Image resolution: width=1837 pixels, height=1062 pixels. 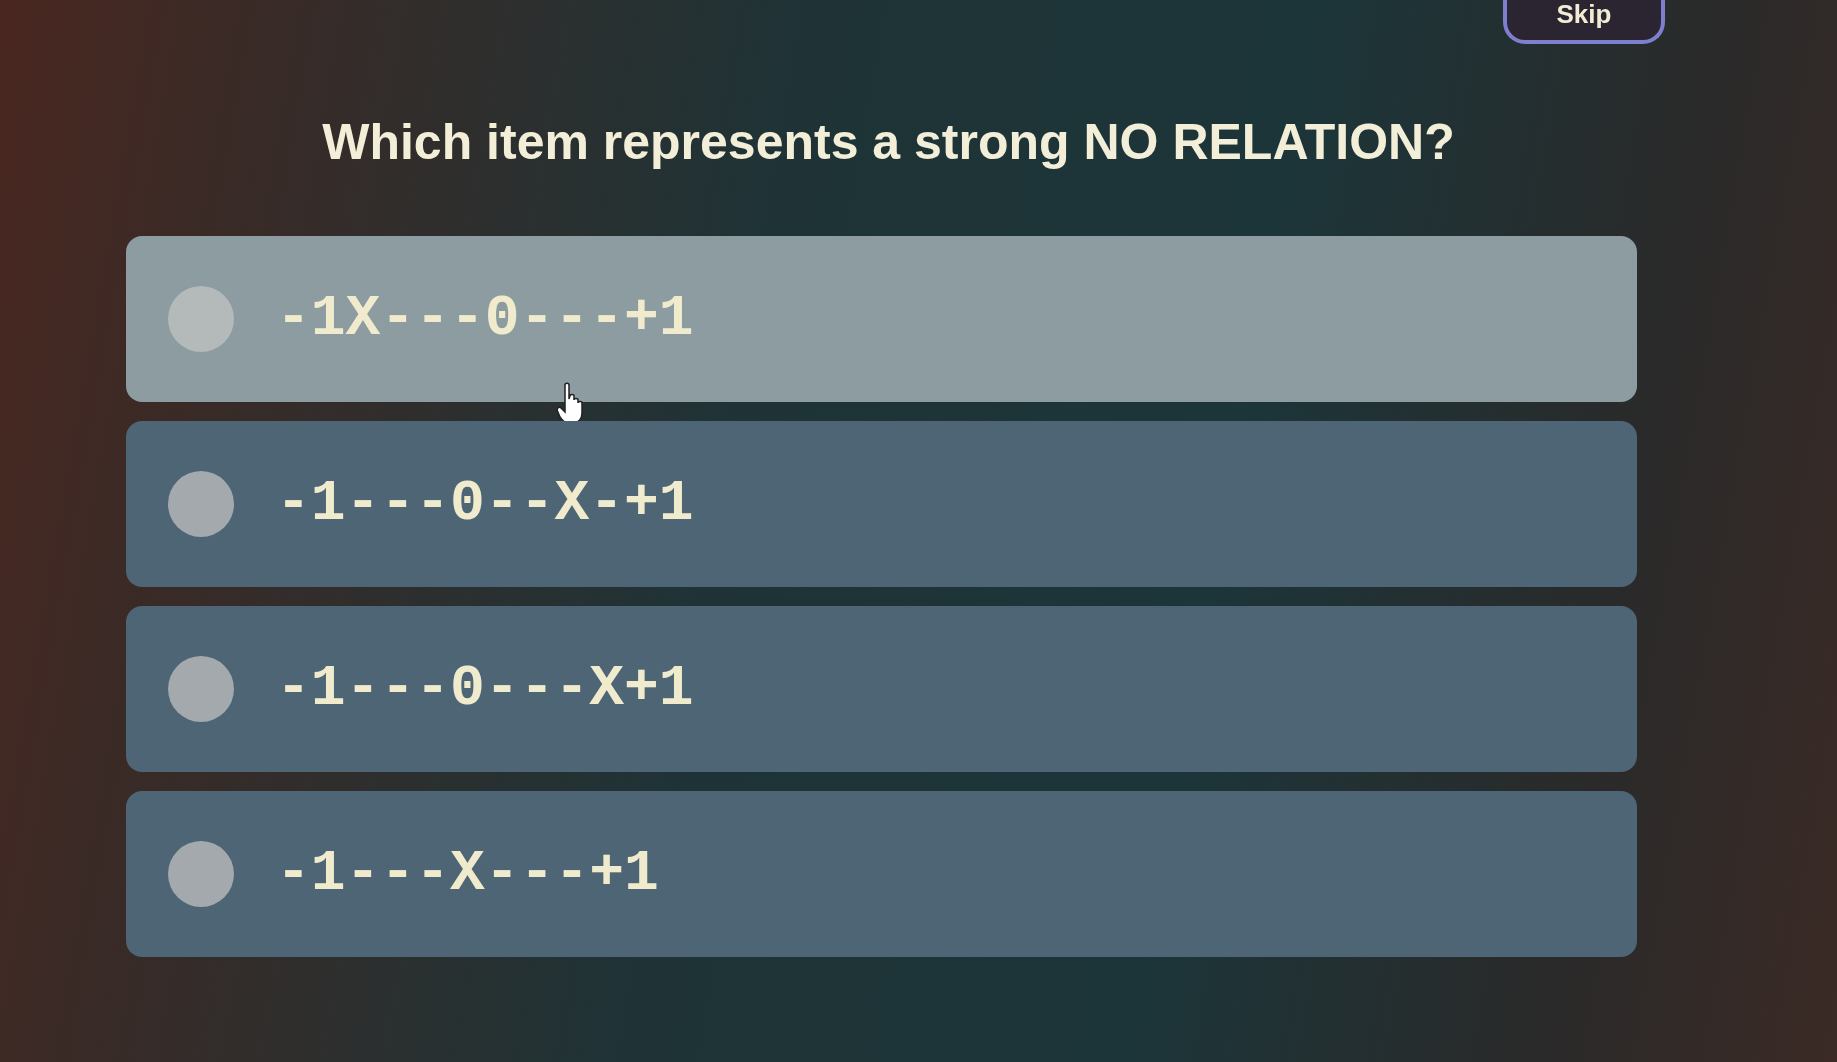 What do you see at coordinates (881, 689) in the screenshot?
I see `answer-option: -1---0---X+1` at bounding box center [881, 689].